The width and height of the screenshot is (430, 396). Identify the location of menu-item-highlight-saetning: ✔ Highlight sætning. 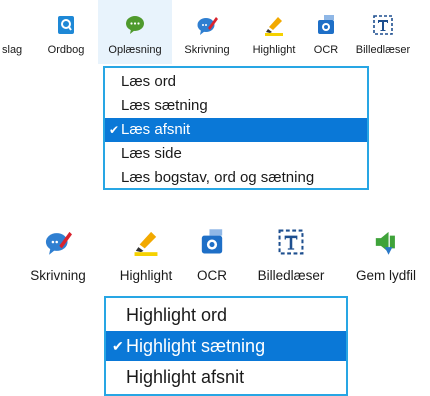
(226, 346).